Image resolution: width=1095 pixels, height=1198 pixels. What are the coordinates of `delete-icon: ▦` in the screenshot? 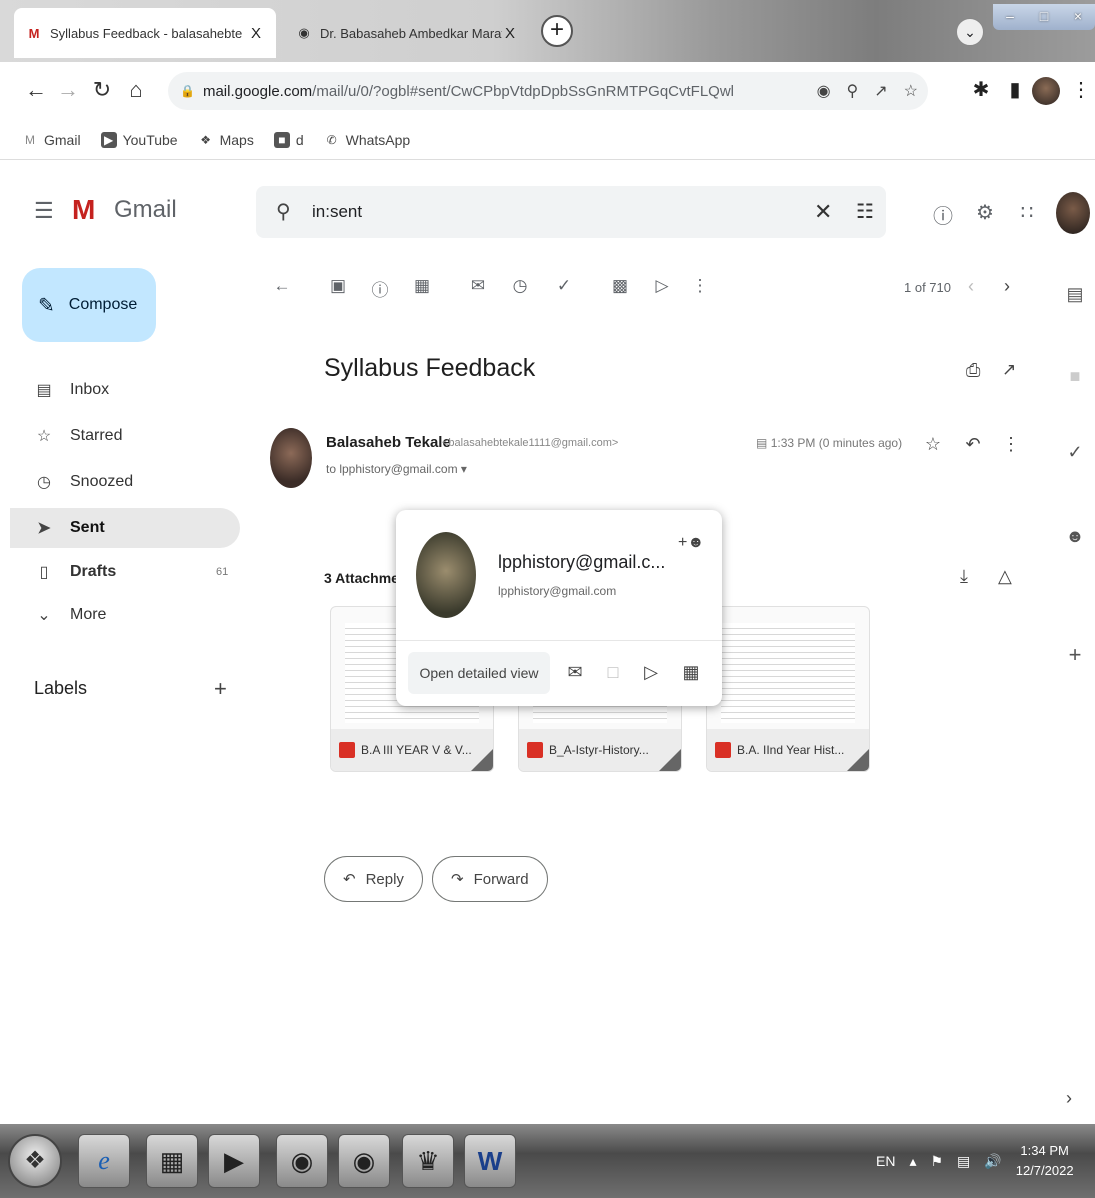 It's located at (422, 286).